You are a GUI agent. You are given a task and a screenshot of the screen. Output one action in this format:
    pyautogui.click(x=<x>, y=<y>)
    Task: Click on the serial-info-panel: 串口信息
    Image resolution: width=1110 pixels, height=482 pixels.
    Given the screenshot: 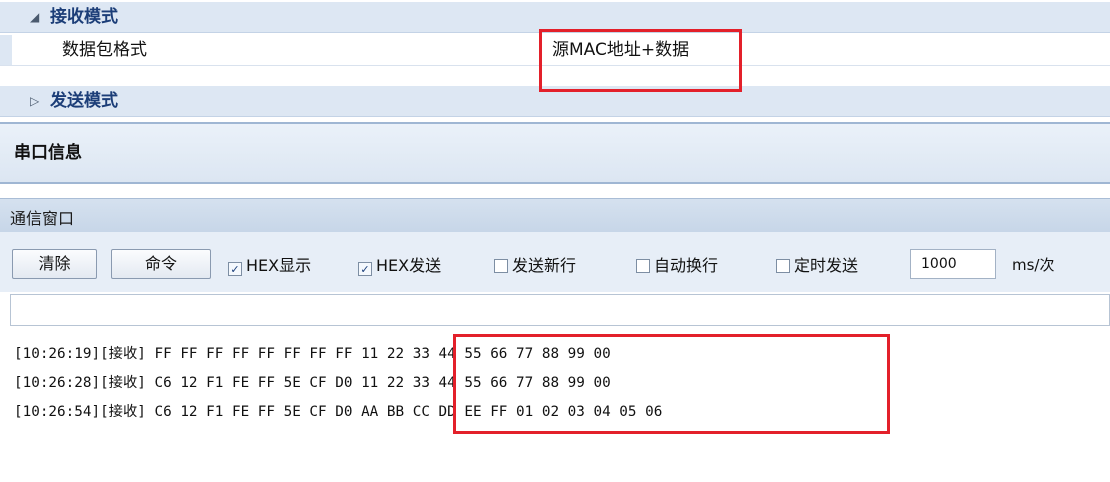 What is the action you would take?
    pyautogui.click(x=555, y=153)
    